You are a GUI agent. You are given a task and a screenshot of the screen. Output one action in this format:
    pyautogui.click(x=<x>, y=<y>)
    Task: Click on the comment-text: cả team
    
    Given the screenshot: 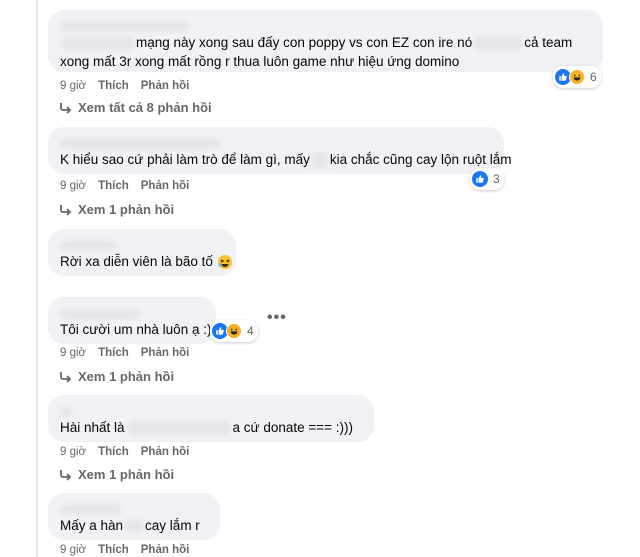 What is the action you would take?
    pyautogui.click(x=548, y=42)
    